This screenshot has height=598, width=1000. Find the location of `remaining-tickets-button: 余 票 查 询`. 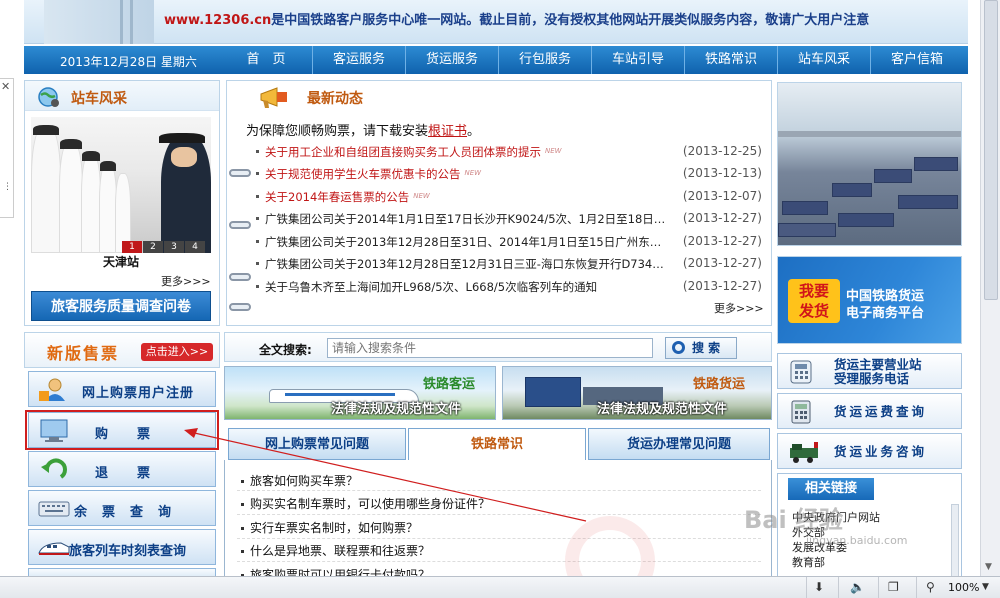

remaining-tickets-button: 余 票 查 询 is located at coordinates (122, 508).